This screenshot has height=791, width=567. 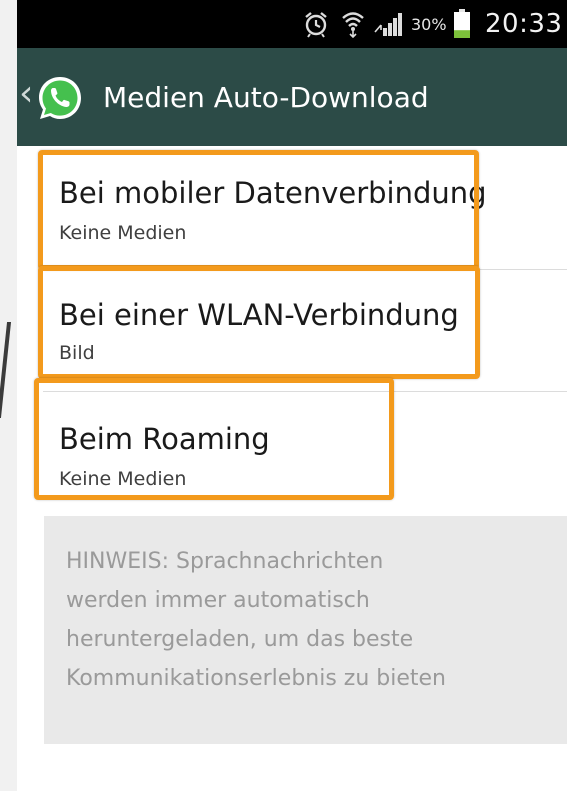 I want to click on setting-title: Beim Roaming, so click(x=164, y=439).